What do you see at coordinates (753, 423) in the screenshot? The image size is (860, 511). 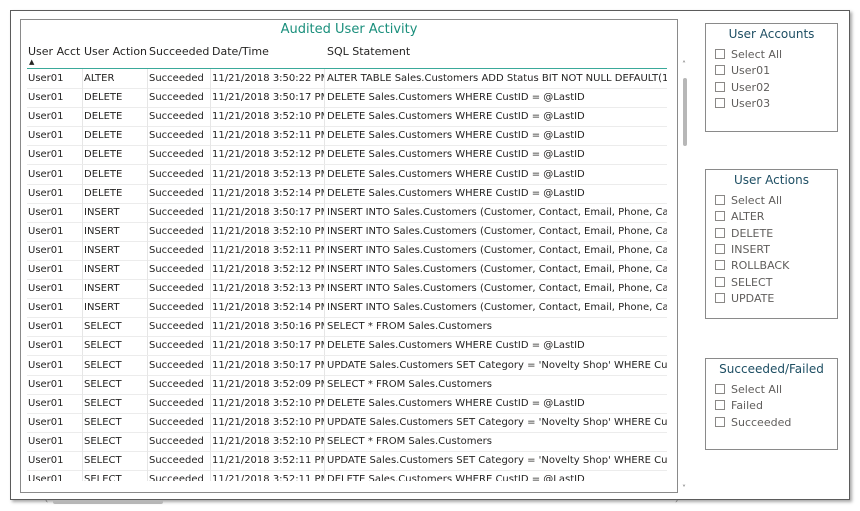 I see `slicer-option: Succeeded` at bounding box center [753, 423].